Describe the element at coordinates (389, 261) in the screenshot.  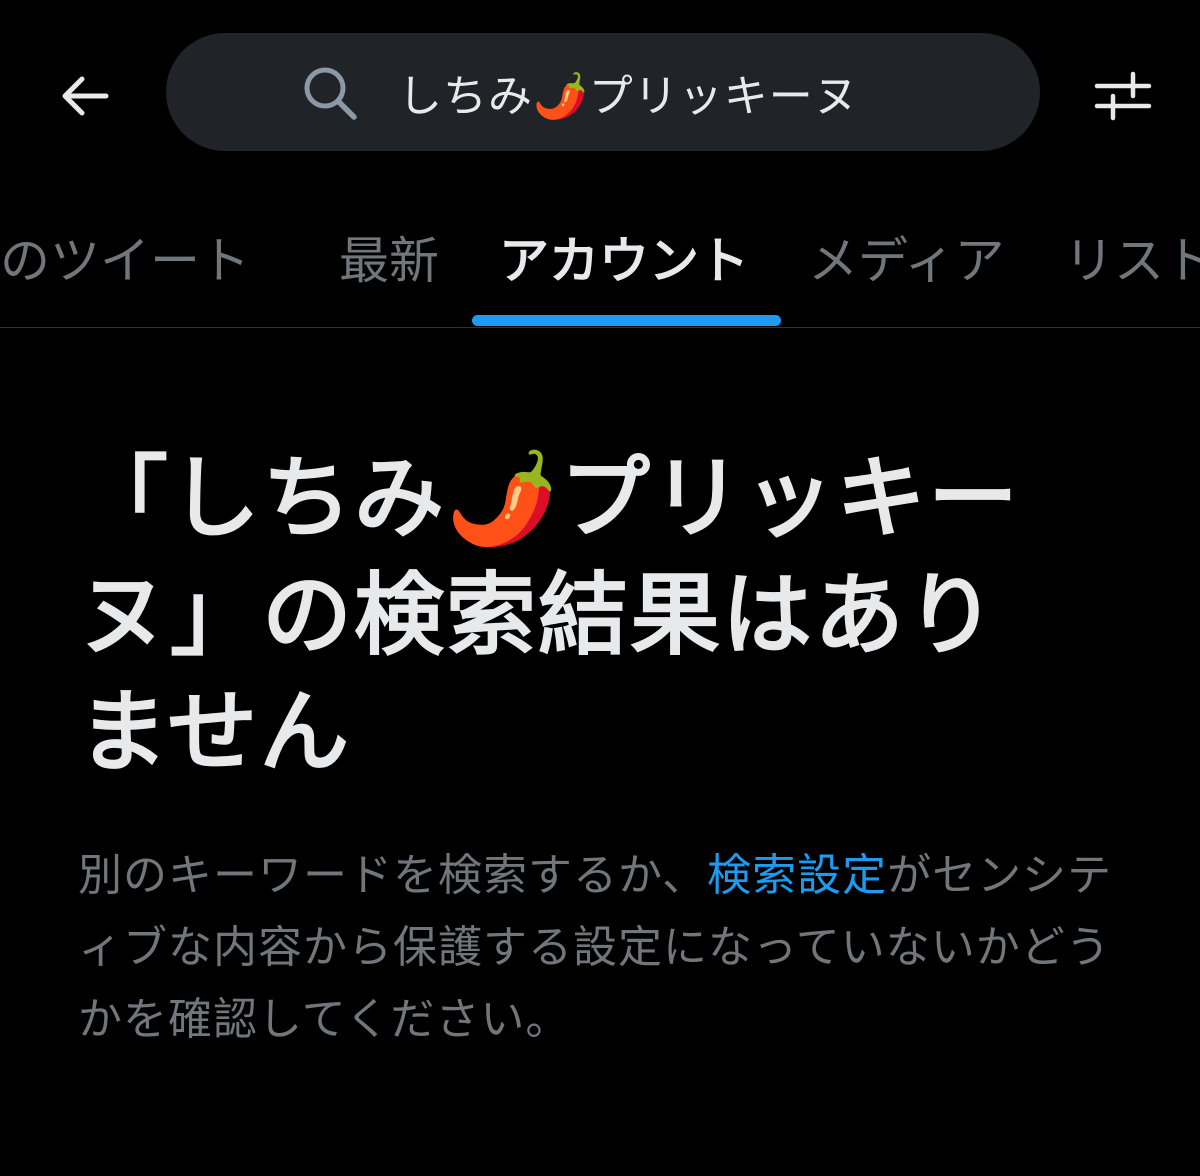
I see `tab-latest: 最新` at that location.